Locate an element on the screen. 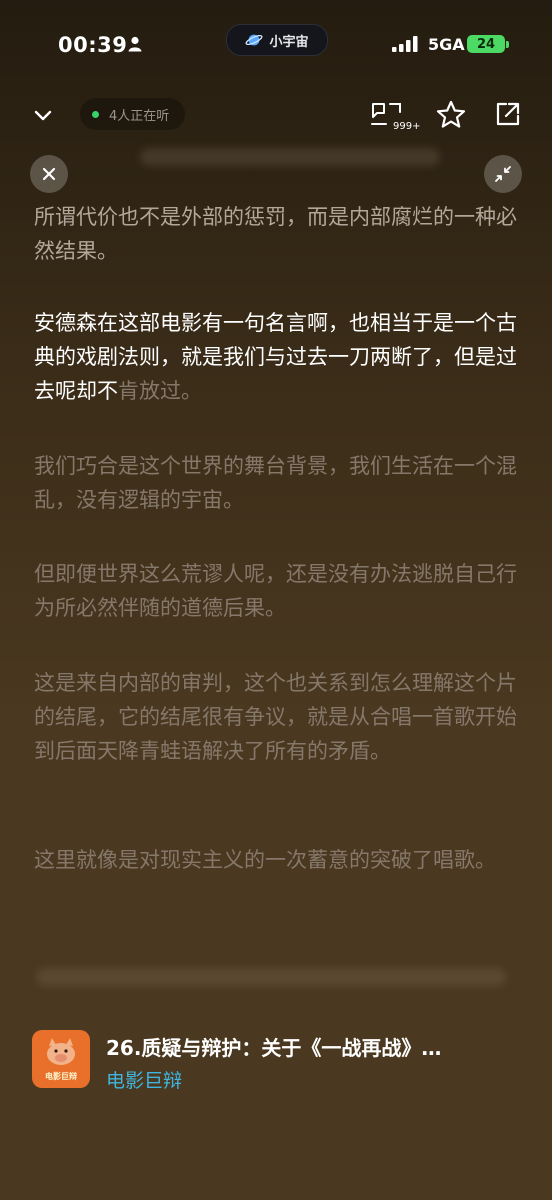  dynamic-island-label: 小宇宙 is located at coordinates (289, 42).